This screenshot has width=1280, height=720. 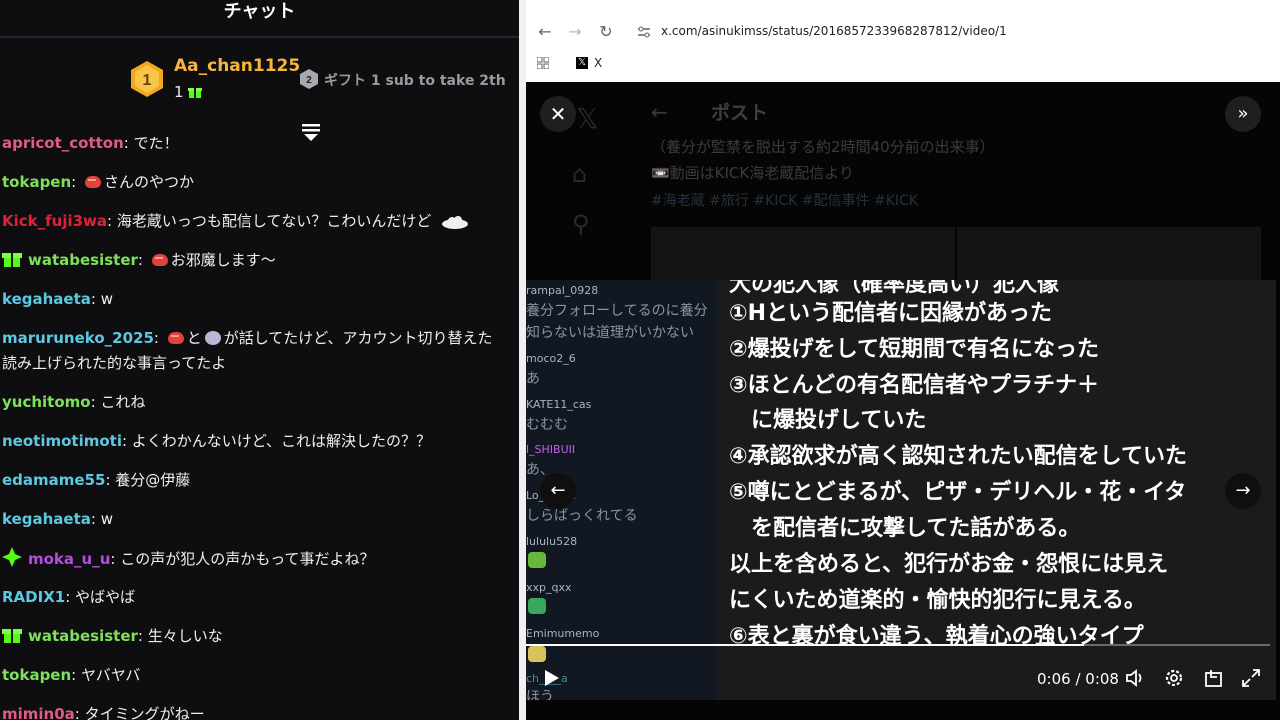 I want to click on chat-text: でた！, so click(x=156, y=144).